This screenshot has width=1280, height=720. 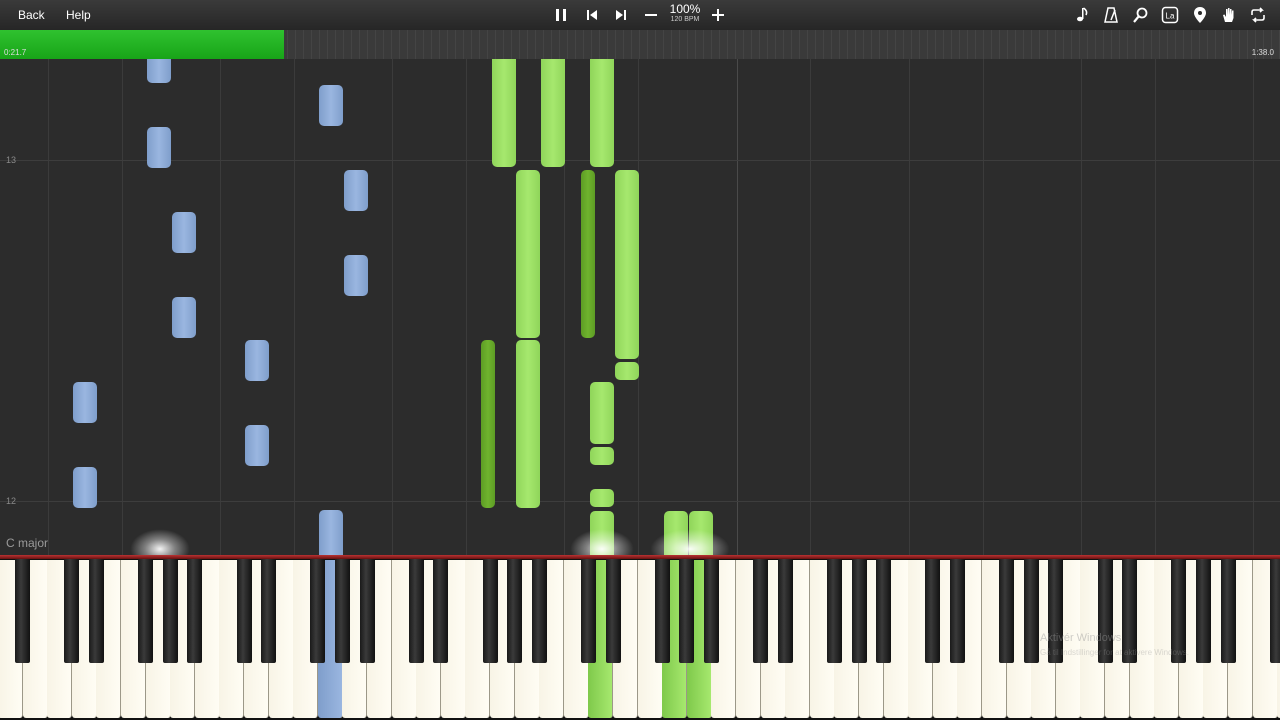 I want to click on plus-icon, so click(x=718, y=15).